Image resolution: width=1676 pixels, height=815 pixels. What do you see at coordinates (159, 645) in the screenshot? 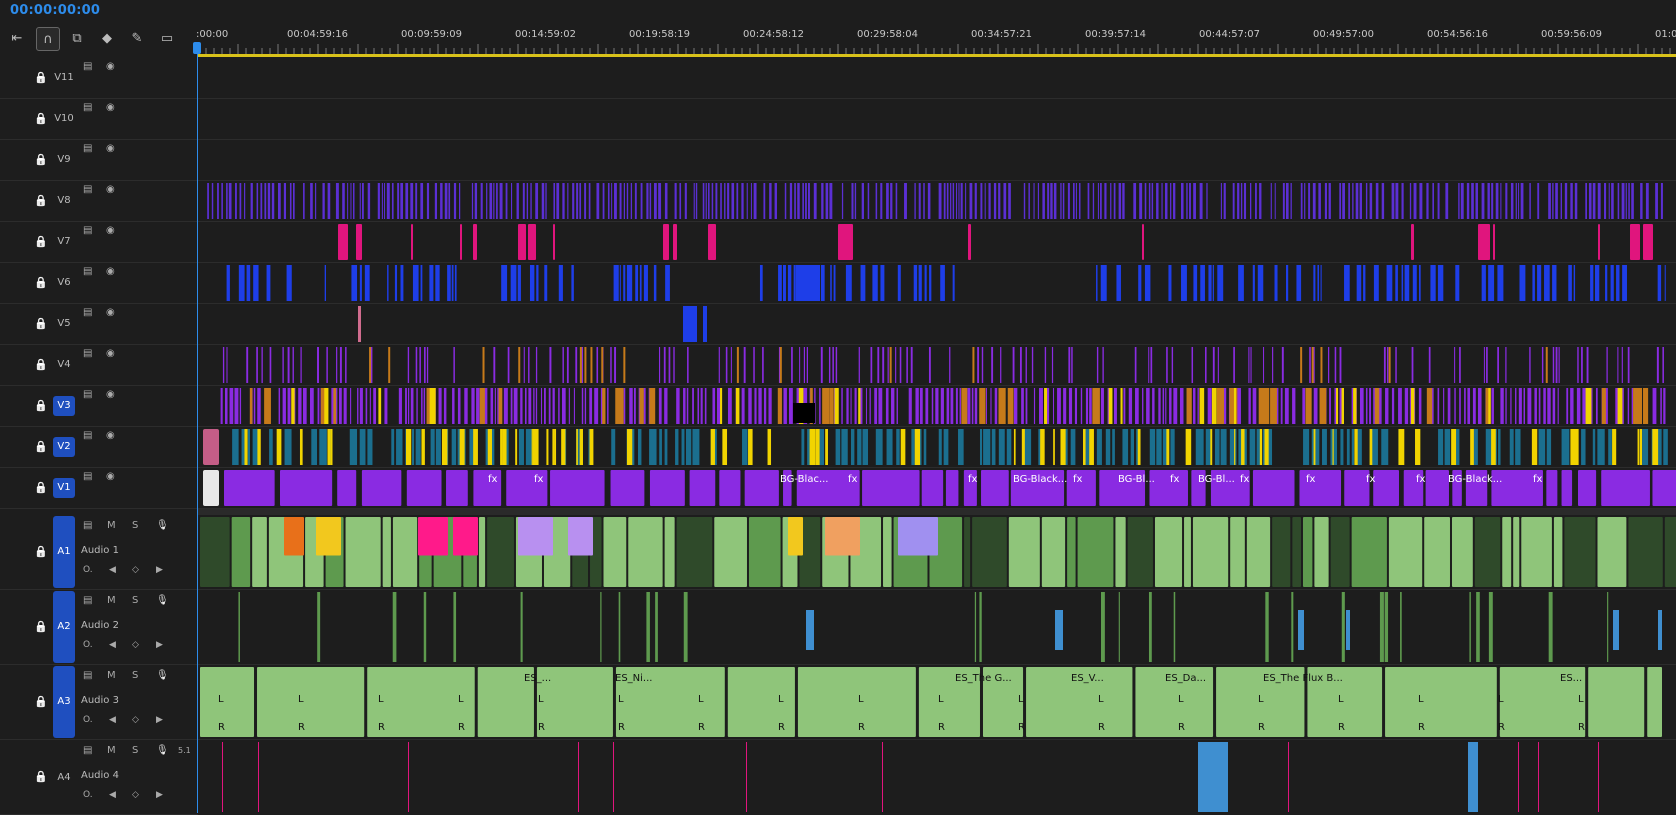
I see `next-keyframe-icon: ▶` at bounding box center [159, 645].